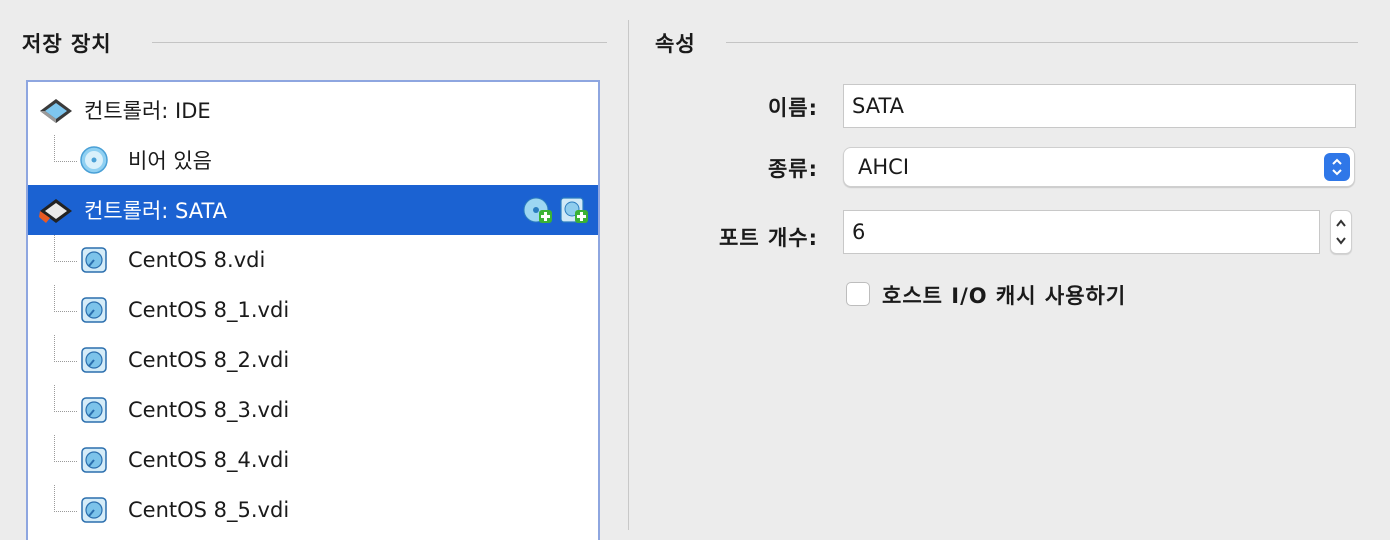 The width and height of the screenshot is (1390, 540). Describe the element at coordinates (313, 110) in the screenshot. I see `tree-controller-ide: 컨트롤러: IDE` at that location.